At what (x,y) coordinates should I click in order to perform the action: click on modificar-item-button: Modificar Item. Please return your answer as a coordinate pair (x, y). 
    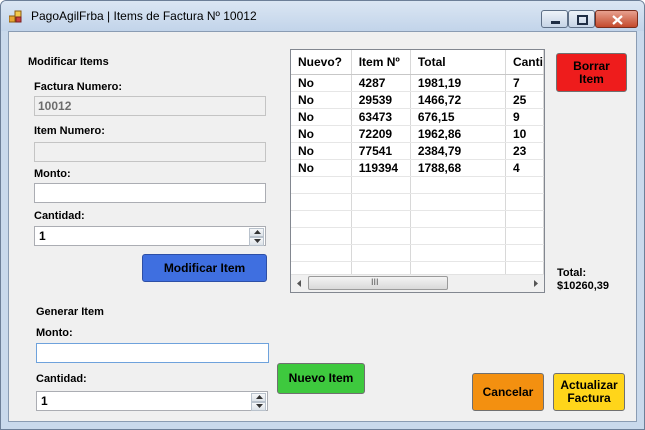
    Looking at the image, I should click on (204, 268).